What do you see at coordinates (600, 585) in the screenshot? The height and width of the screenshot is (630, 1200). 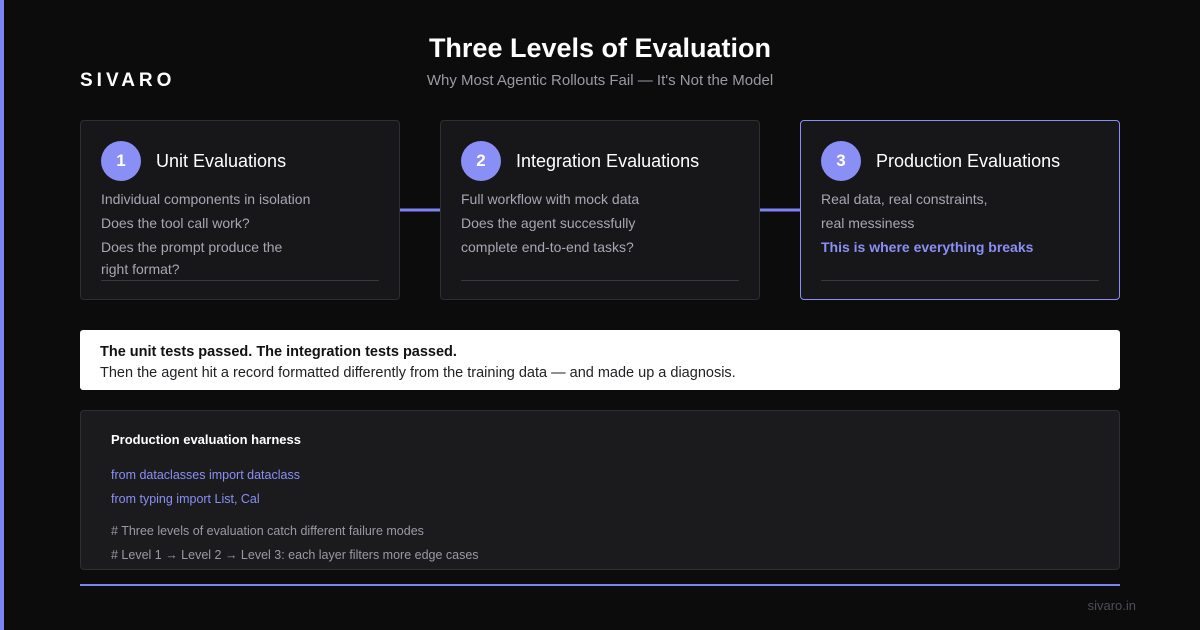 I see `bottom-divider` at bounding box center [600, 585].